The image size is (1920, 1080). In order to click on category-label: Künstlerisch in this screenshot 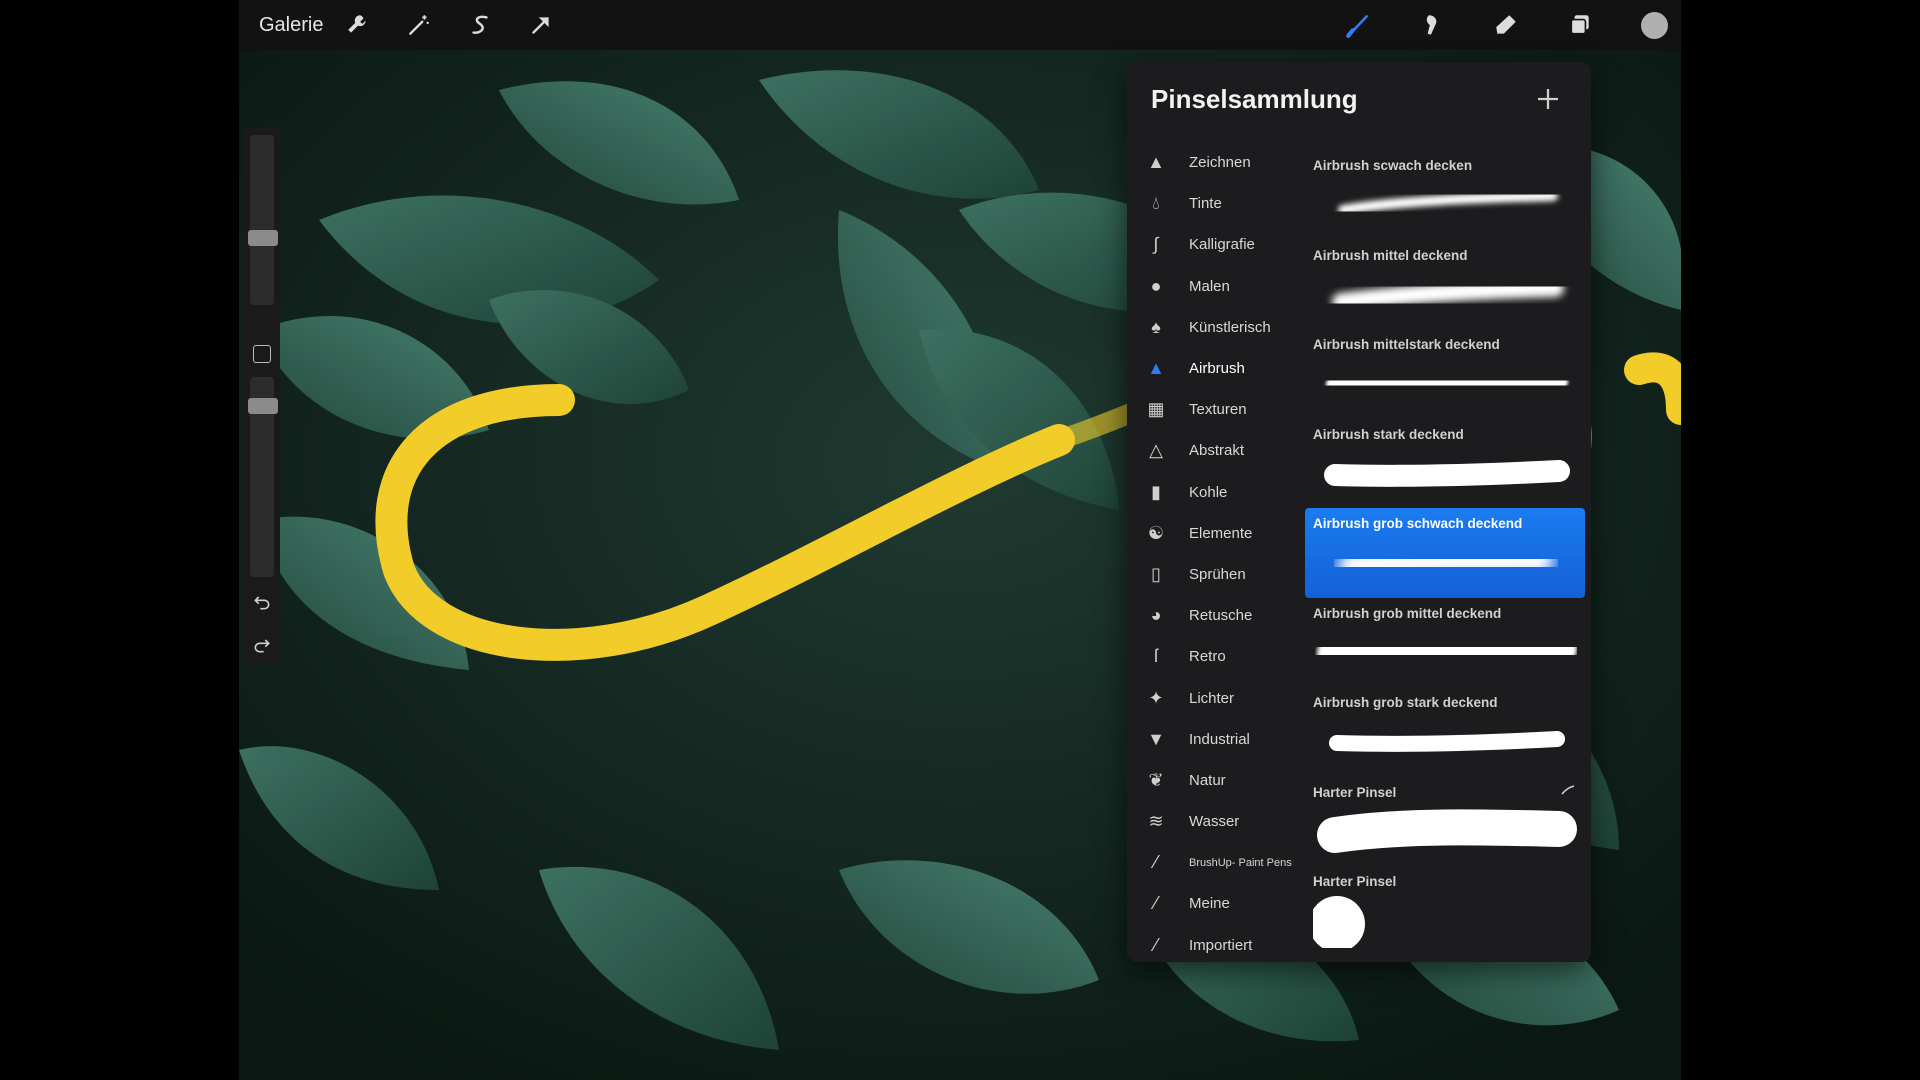, I will do `click(1230, 327)`.